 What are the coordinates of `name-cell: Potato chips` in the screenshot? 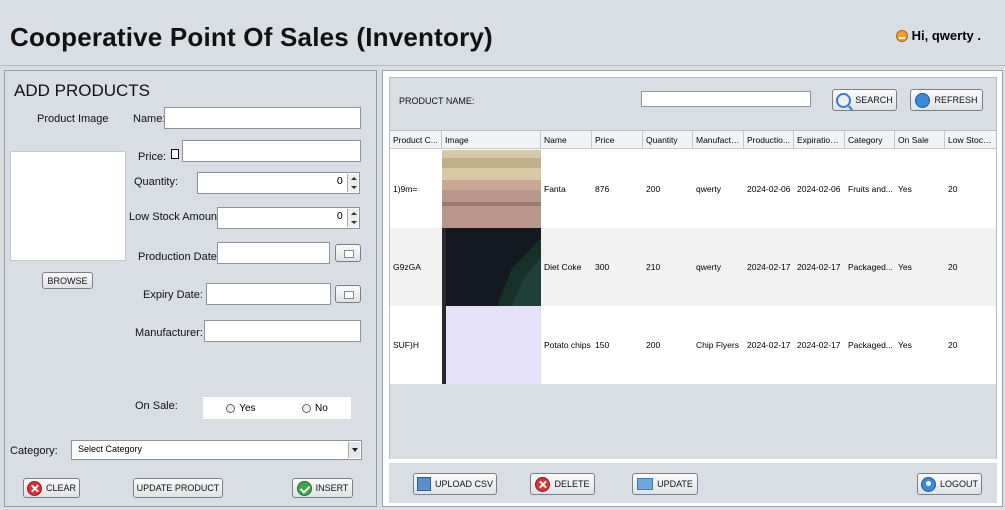 It's located at (567, 345).